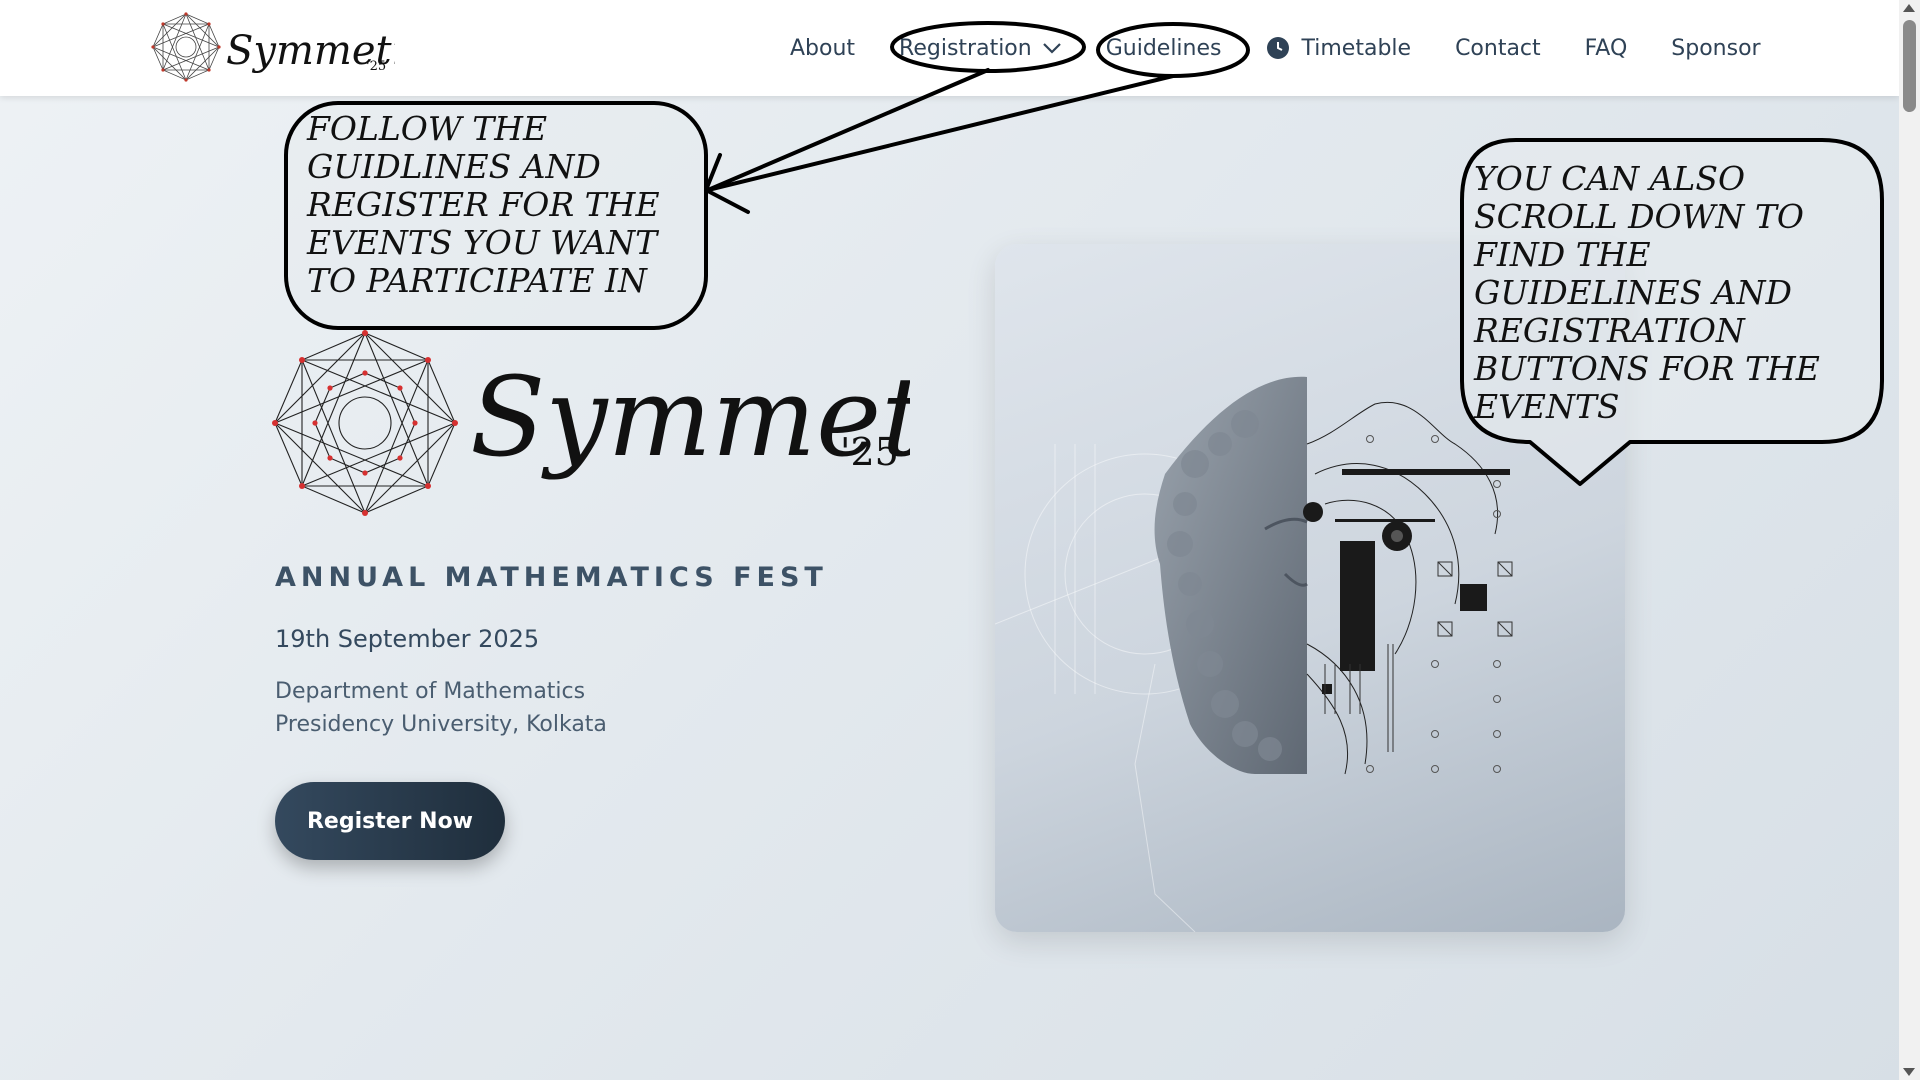  What do you see at coordinates (430, 691) in the screenshot?
I see `dept-line-1: Department of Mathematics` at bounding box center [430, 691].